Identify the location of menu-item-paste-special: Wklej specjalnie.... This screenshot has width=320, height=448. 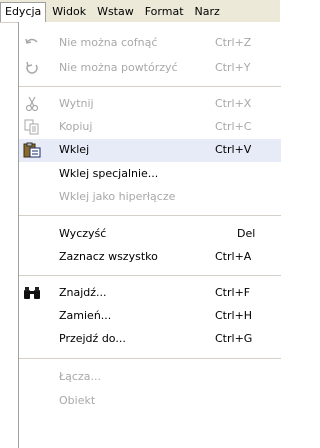
(150, 174).